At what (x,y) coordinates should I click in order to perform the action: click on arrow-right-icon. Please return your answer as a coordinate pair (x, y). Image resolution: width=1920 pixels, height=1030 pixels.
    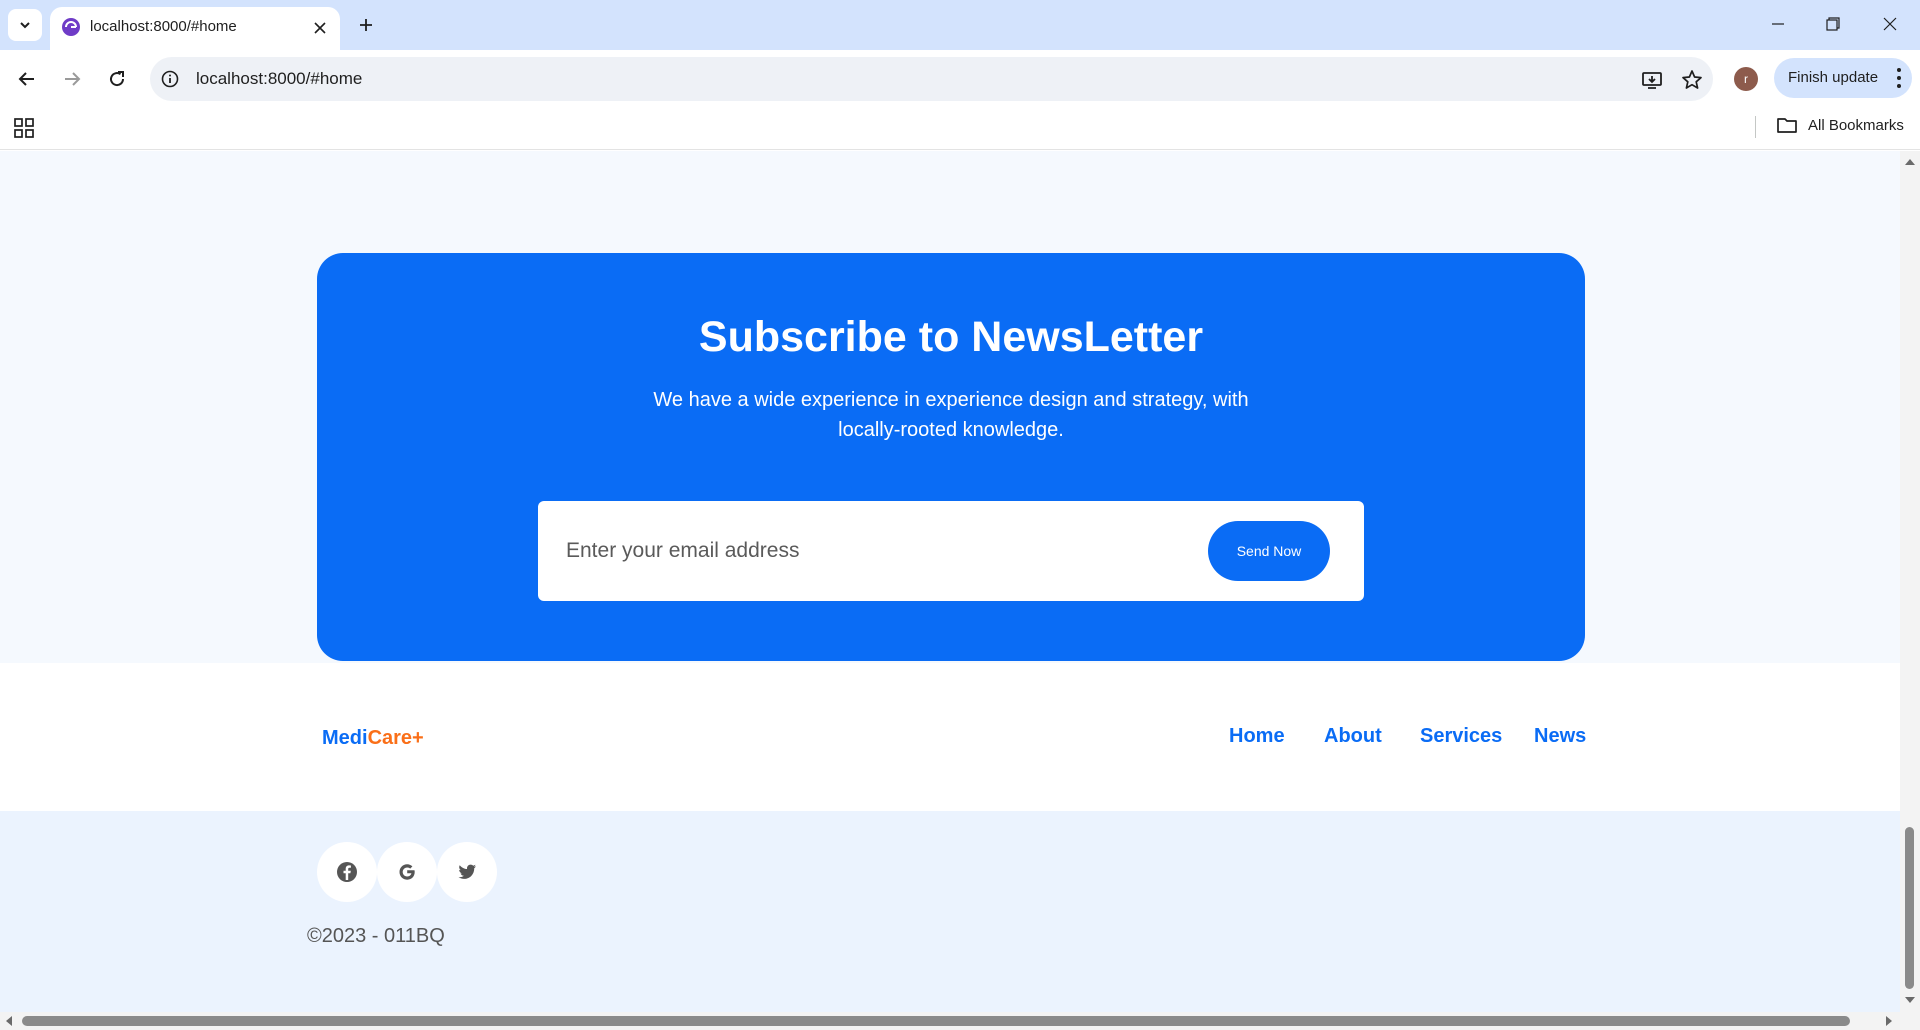
    Looking at the image, I should click on (73, 79).